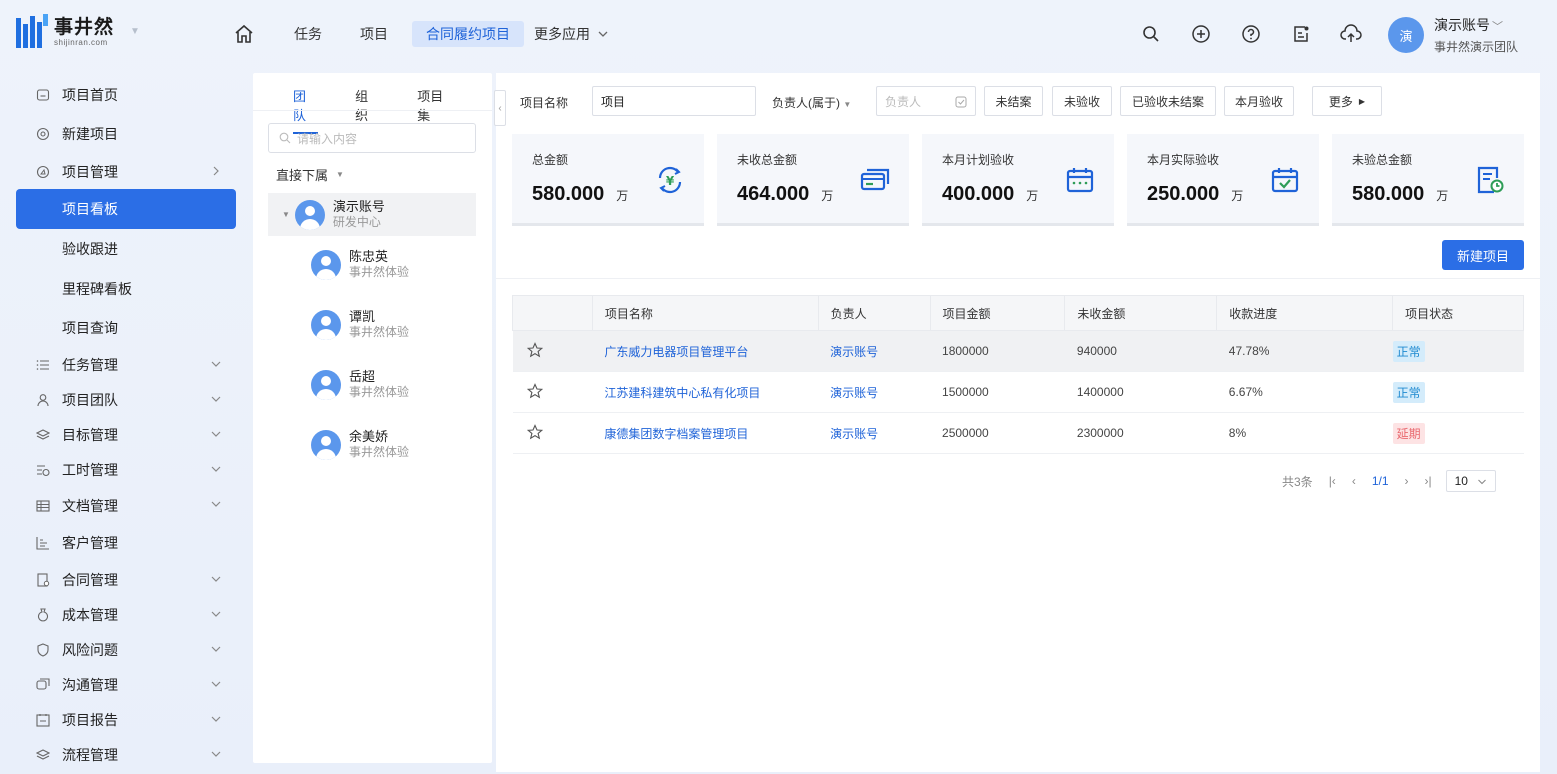  What do you see at coordinates (1470, 481) in the screenshot?
I see `page-size-select: 10` at bounding box center [1470, 481].